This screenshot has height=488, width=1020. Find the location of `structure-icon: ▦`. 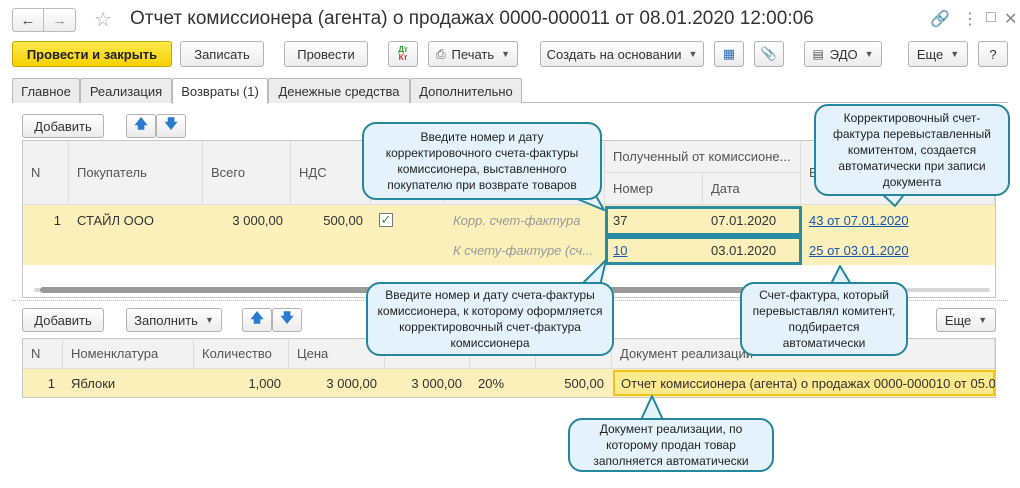

structure-icon: ▦ is located at coordinates (729, 54).